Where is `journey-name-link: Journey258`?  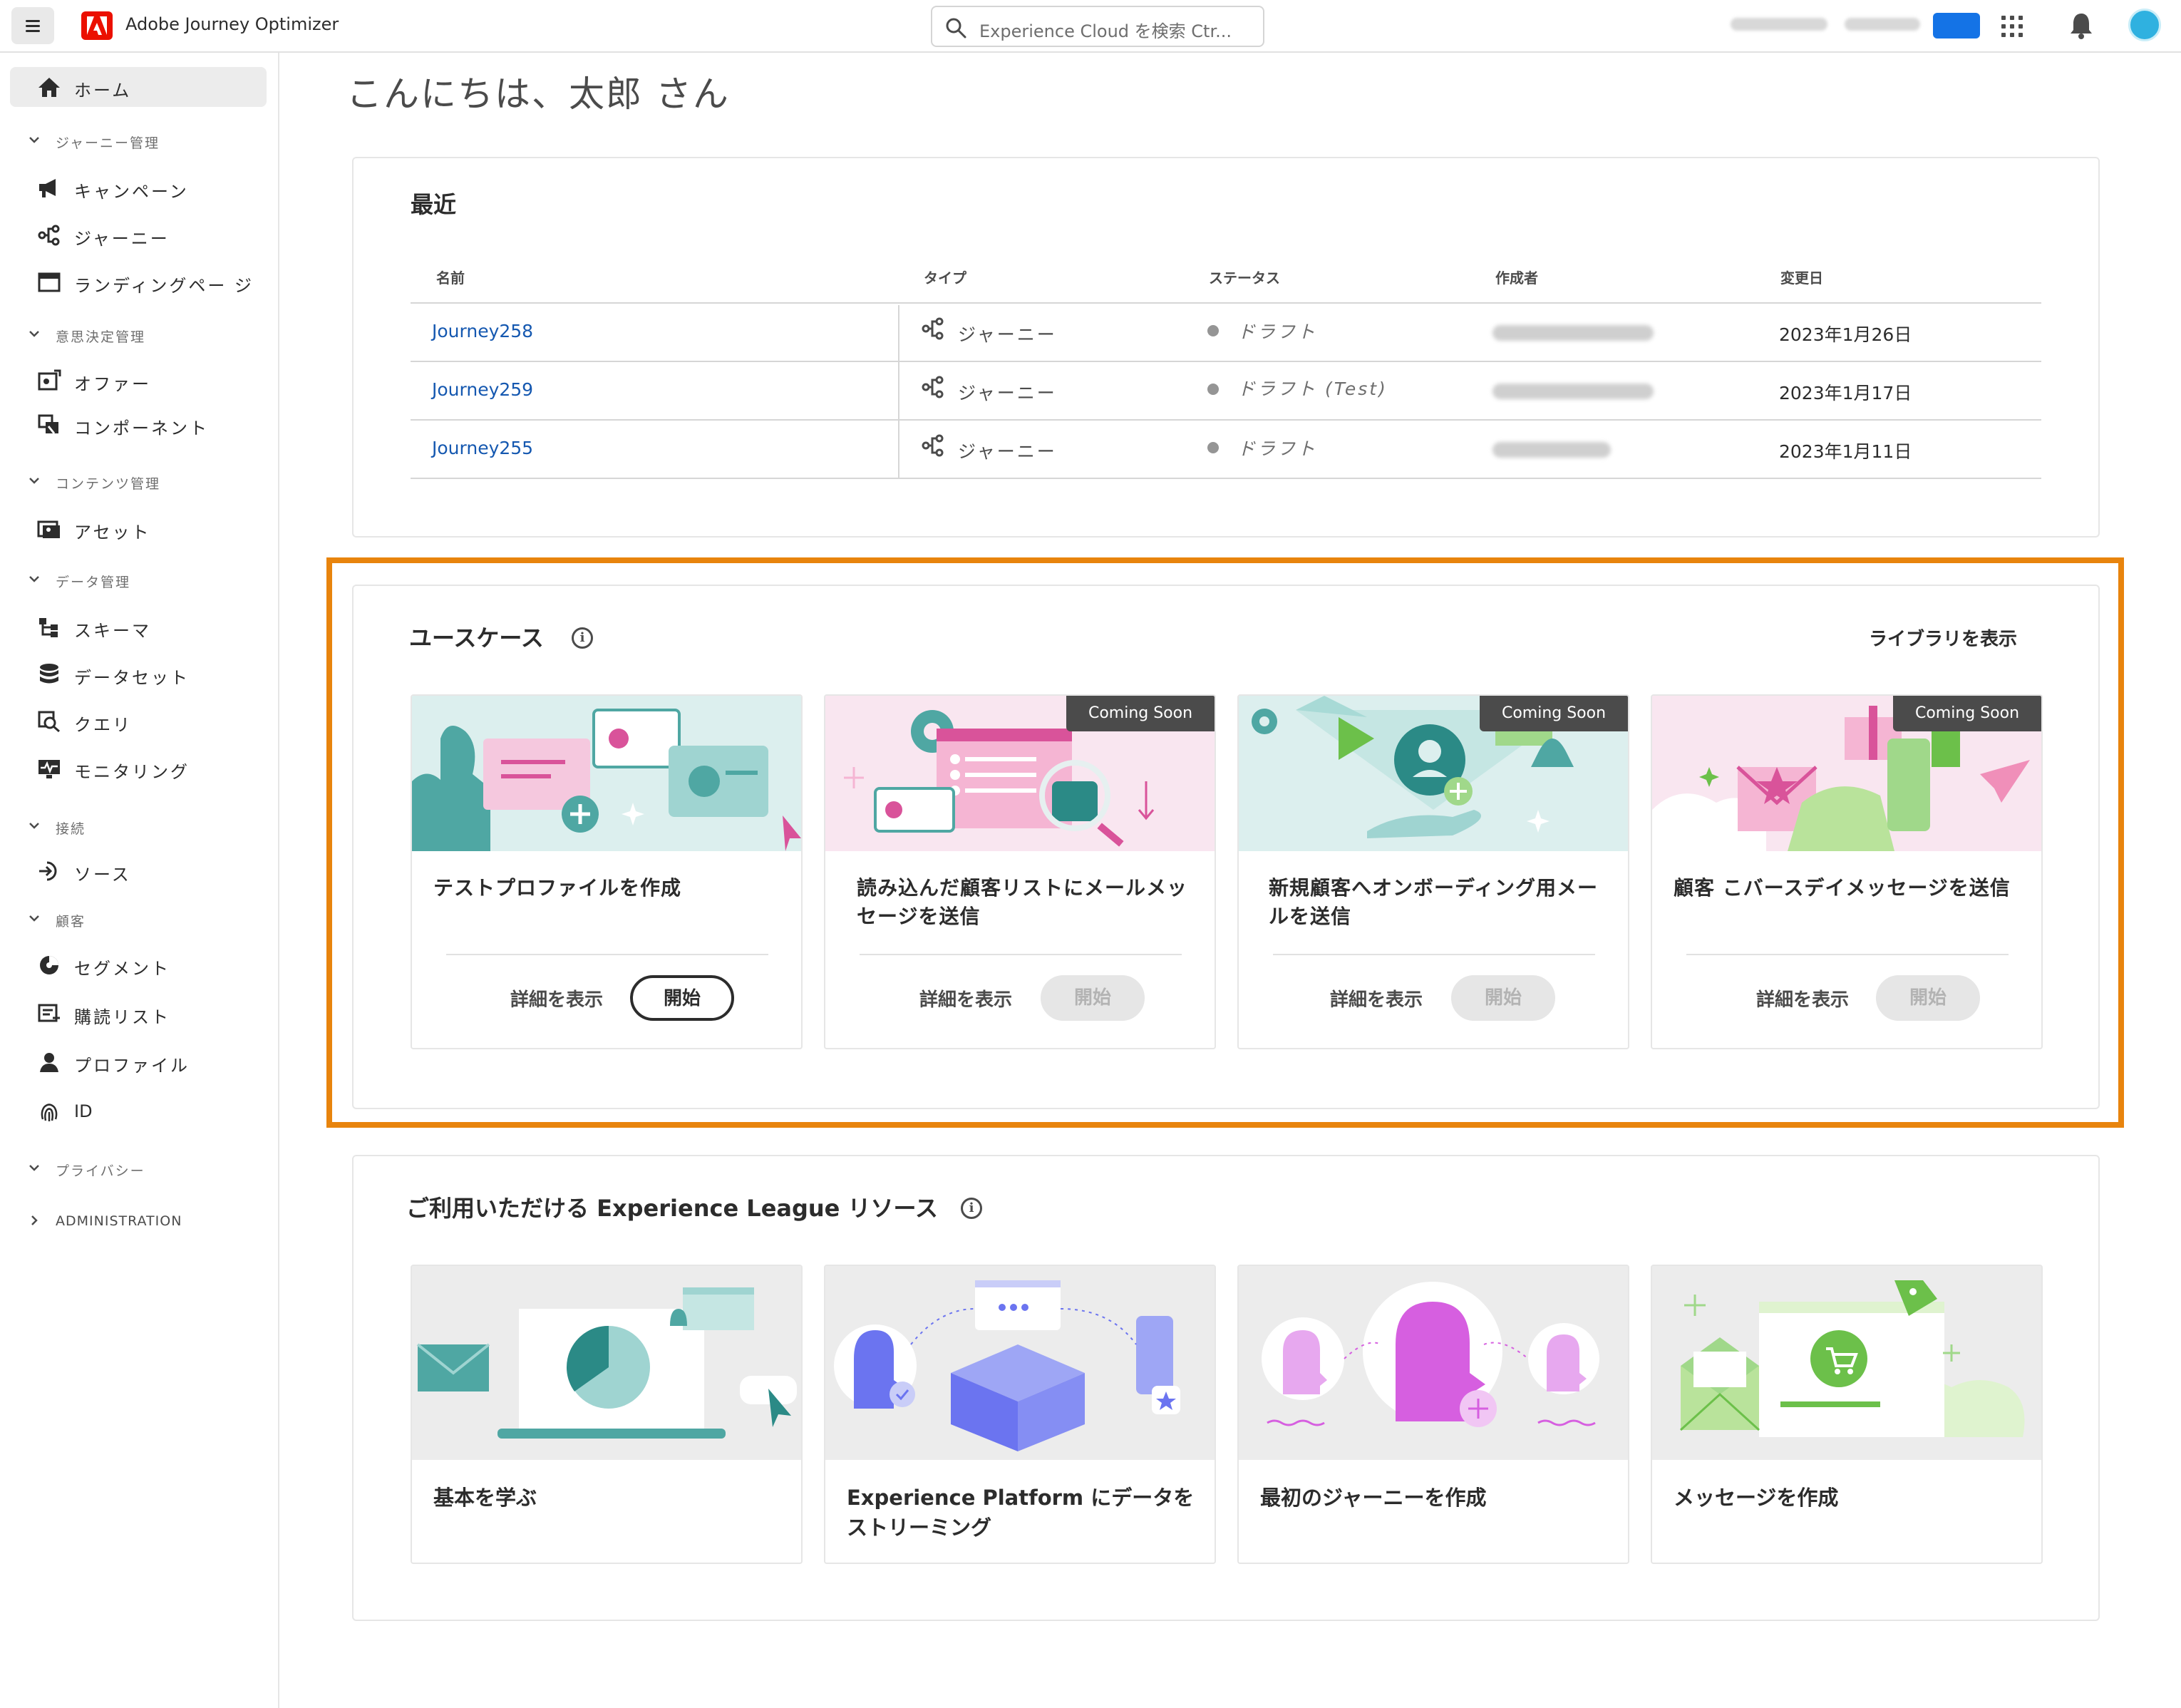
journey-name-link: Journey258 is located at coordinates (482, 331).